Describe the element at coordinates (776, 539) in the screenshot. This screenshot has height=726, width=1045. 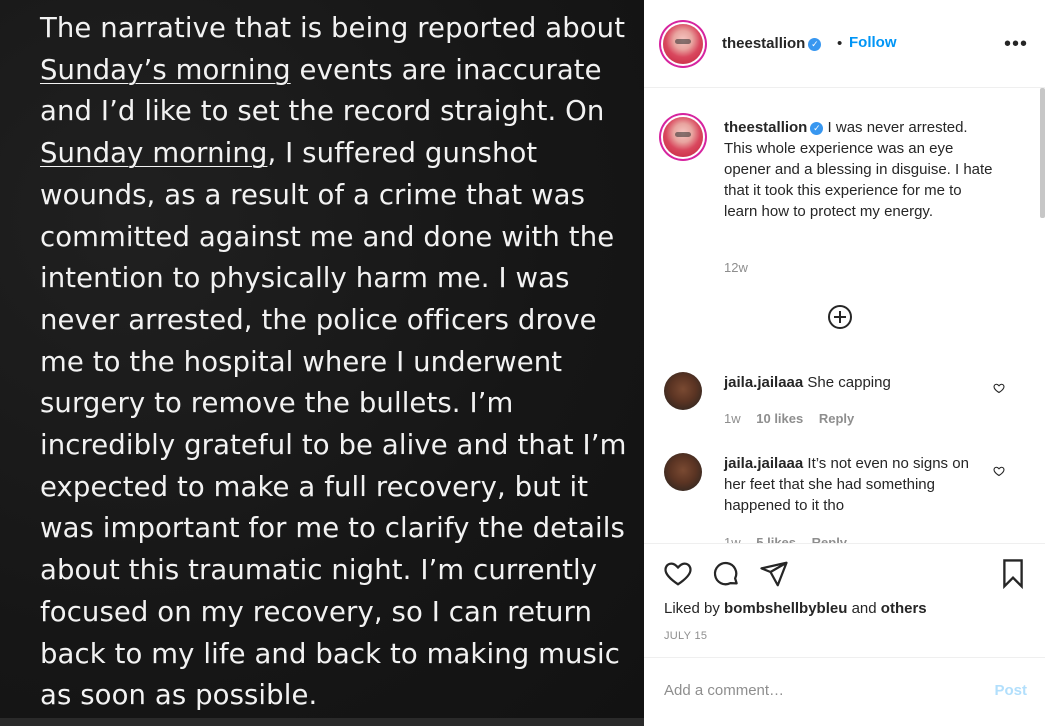
I see `comment-likes: 5 likes` at that location.